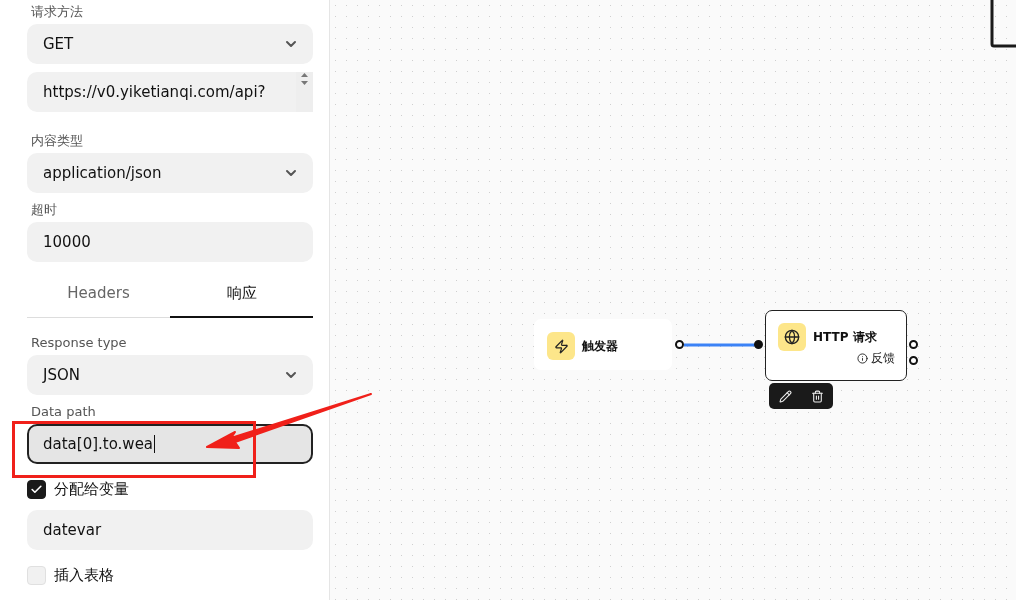 Image resolution: width=1016 pixels, height=600 pixels. Describe the element at coordinates (57, 140) in the screenshot. I see `field-label: 内容类型` at that location.